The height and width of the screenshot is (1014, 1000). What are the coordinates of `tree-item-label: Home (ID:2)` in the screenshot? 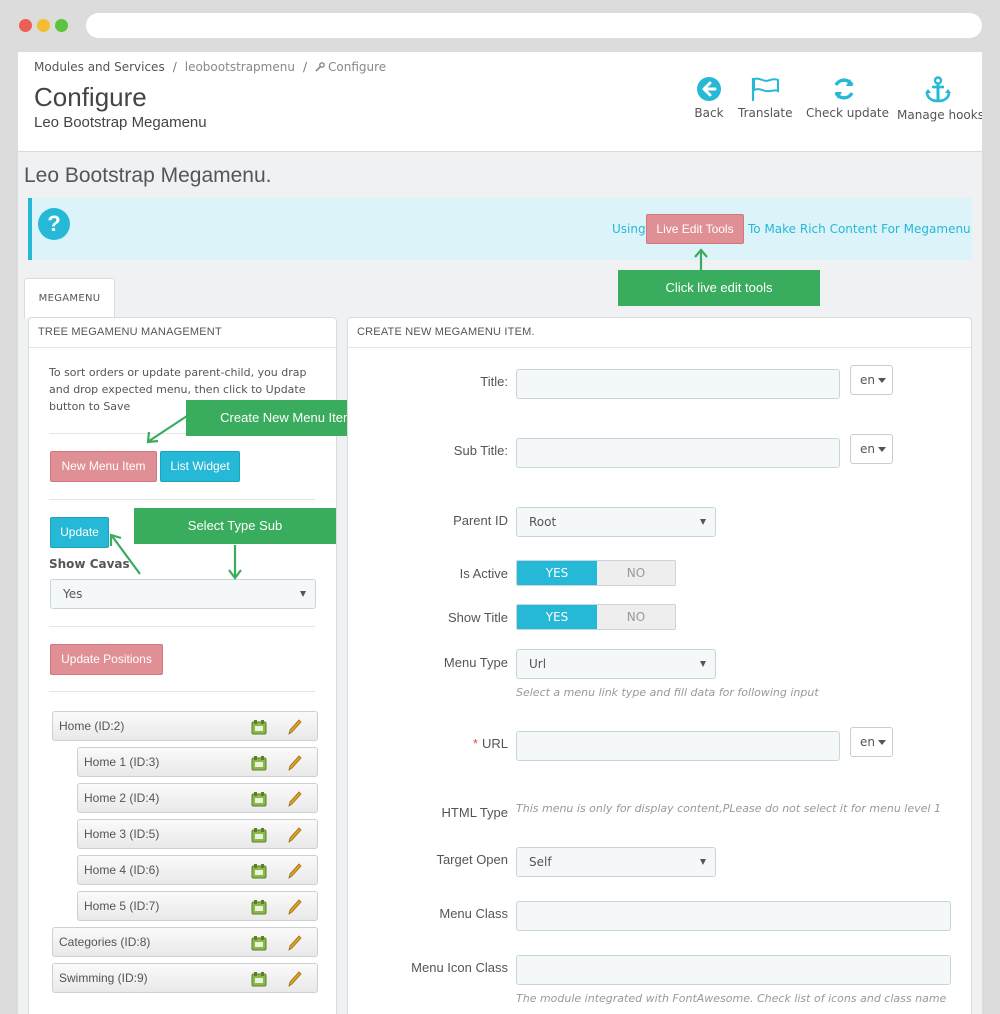 It's located at (92, 726).